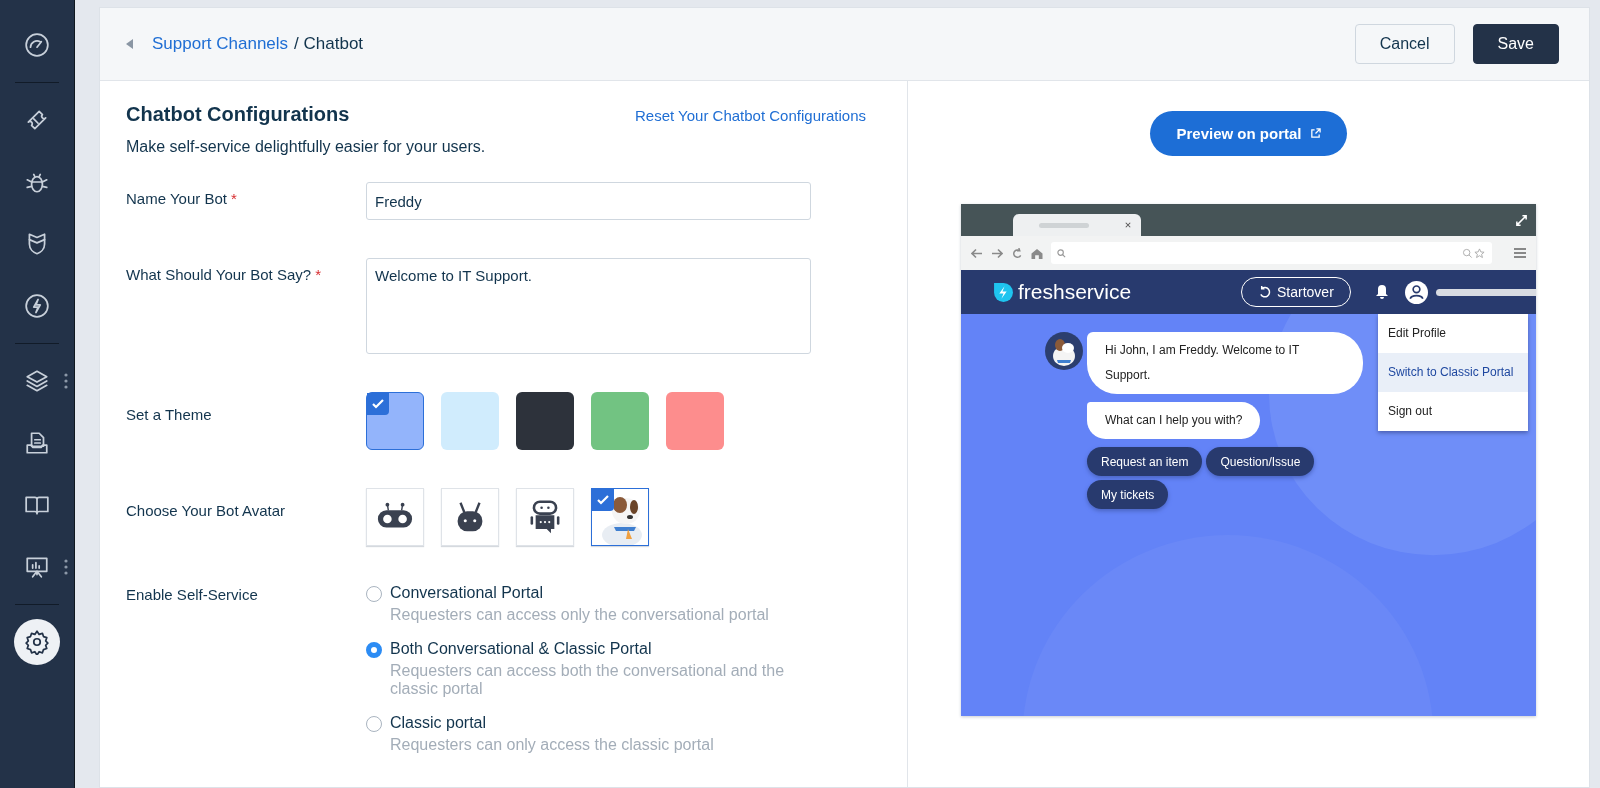  I want to click on preview-button: Preview on portal, so click(1248, 133).